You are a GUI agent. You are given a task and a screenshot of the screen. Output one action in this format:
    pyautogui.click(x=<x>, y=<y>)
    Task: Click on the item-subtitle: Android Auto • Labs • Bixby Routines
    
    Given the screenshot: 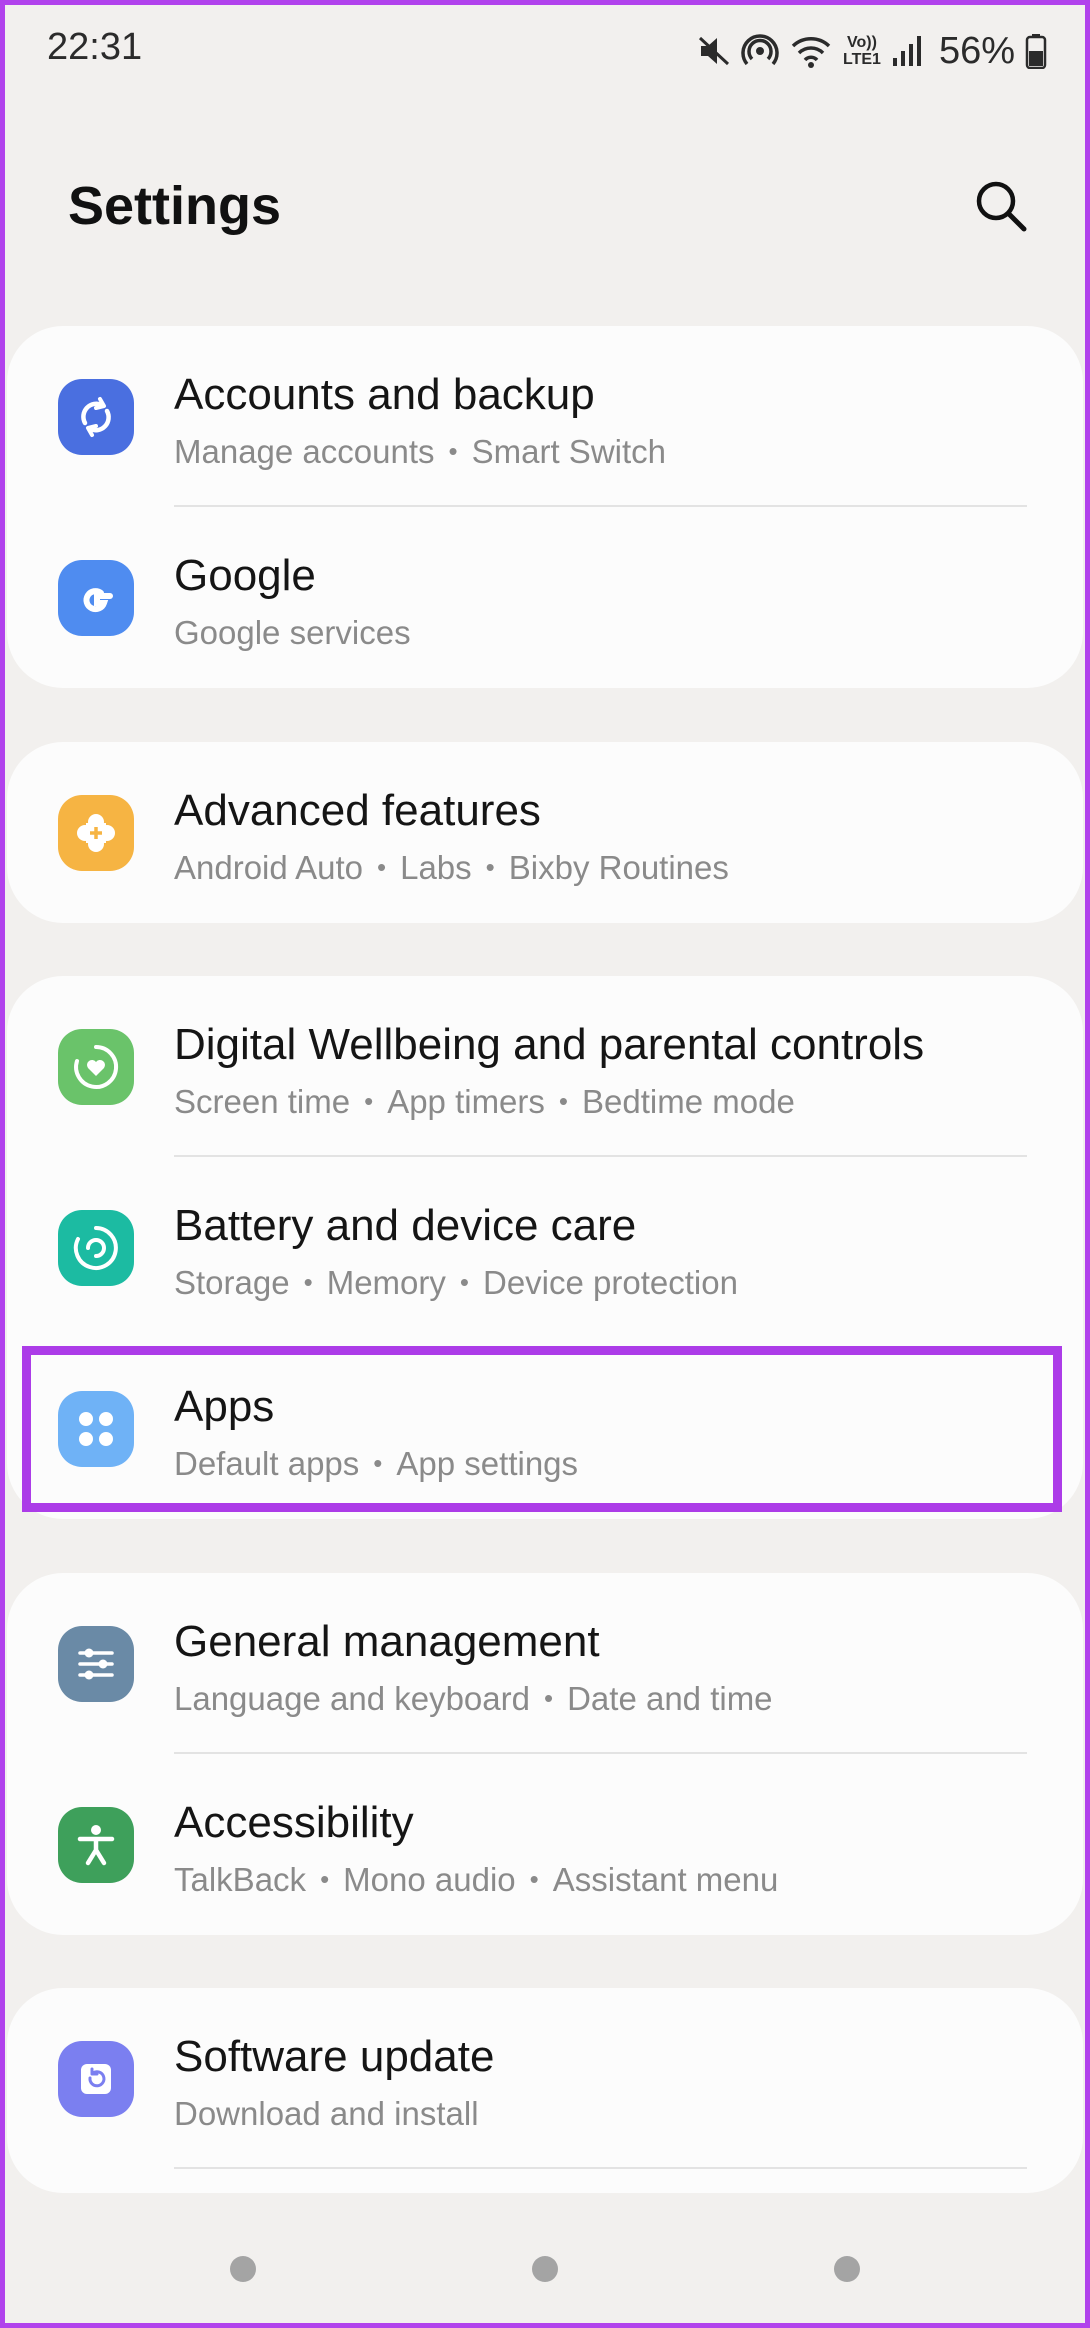 What is the action you would take?
    pyautogui.click(x=451, y=867)
    